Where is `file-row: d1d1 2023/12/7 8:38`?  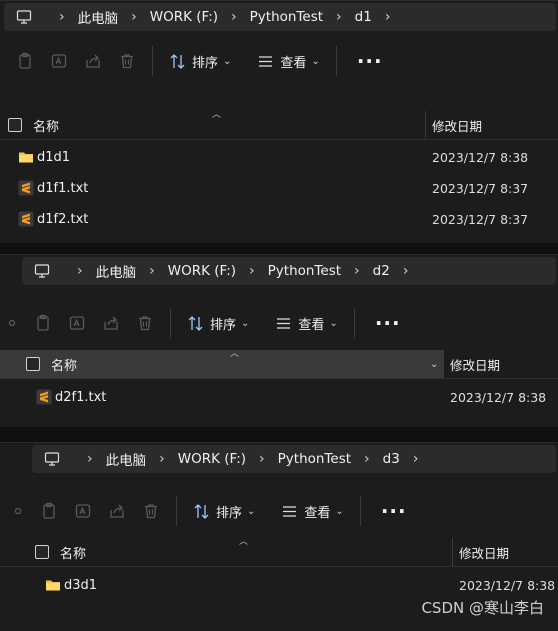
file-row: d1d1 2023/12/7 8:38 is located at coordinates (279, 157).